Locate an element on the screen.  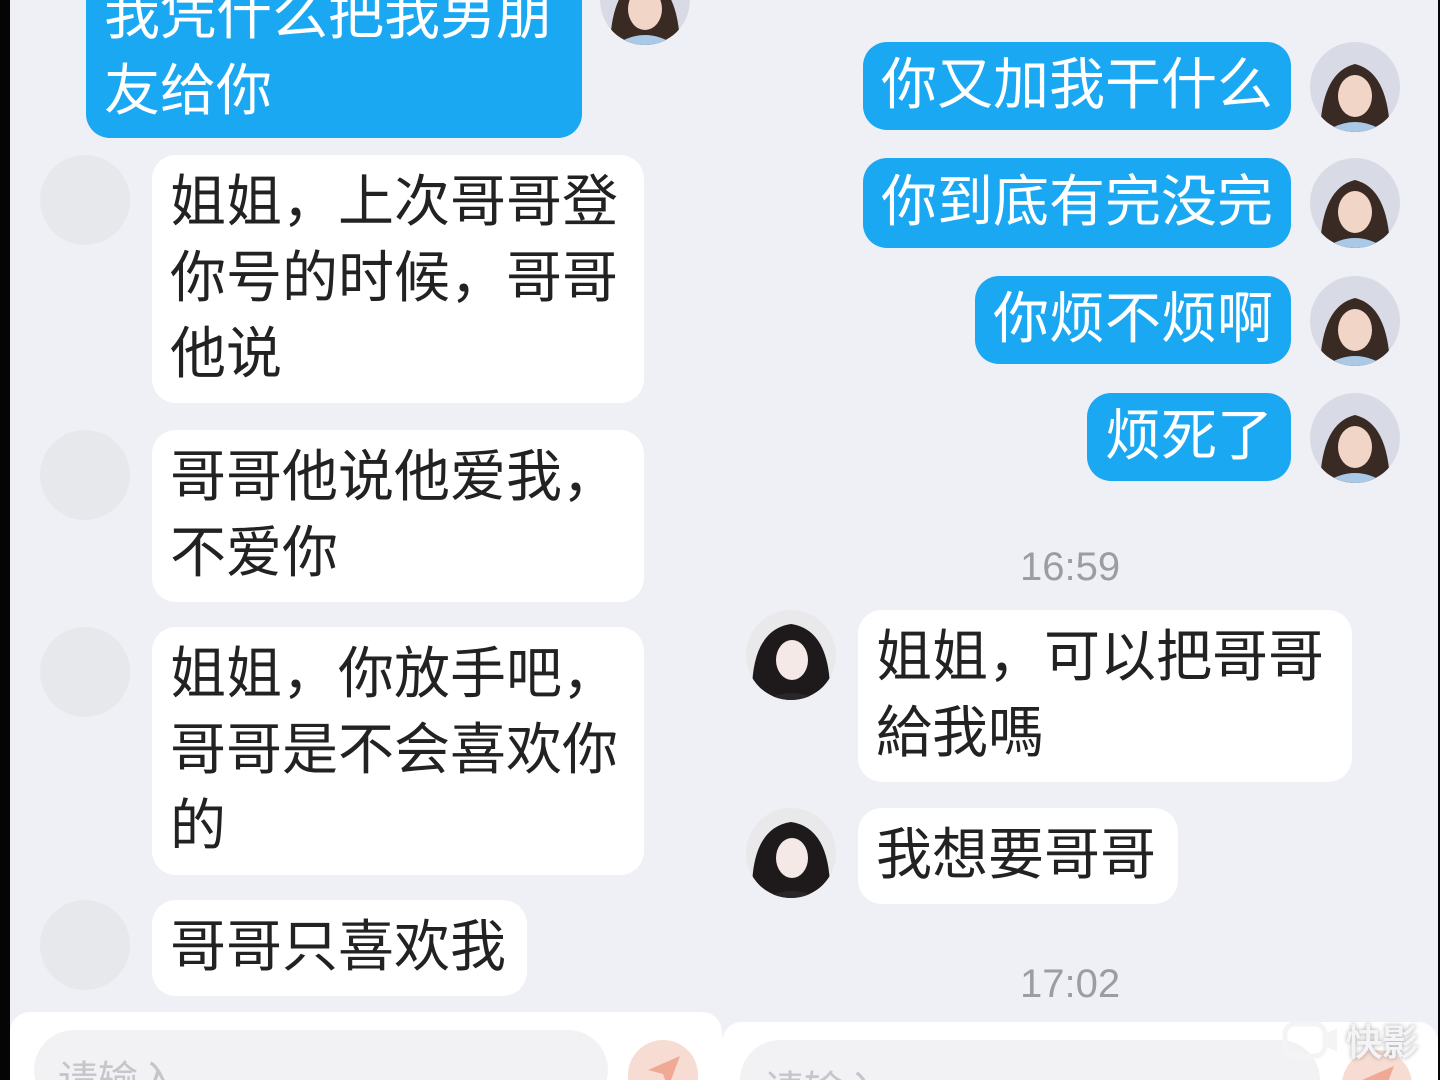
outgoing-message: 你到底有完没完 is located at coordinates (1077, 203).